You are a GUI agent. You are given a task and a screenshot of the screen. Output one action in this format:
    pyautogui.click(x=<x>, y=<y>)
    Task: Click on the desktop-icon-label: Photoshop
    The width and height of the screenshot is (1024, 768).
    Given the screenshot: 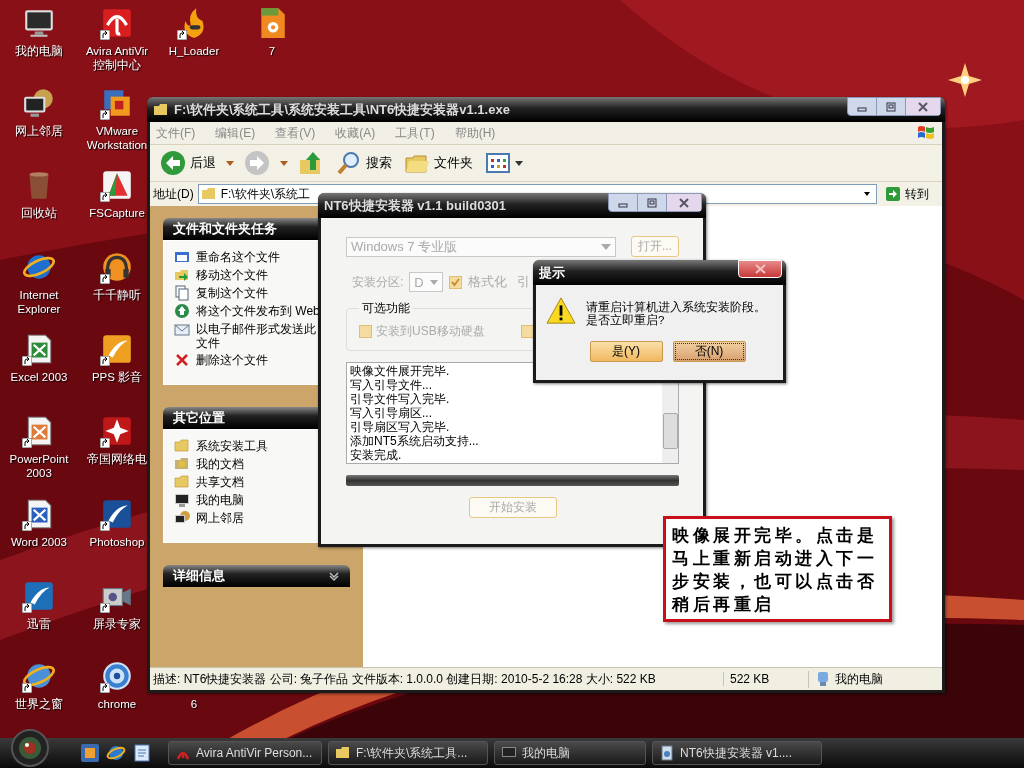 What is the action you would take?
    pyautogui.click(x=117, y=542)
    